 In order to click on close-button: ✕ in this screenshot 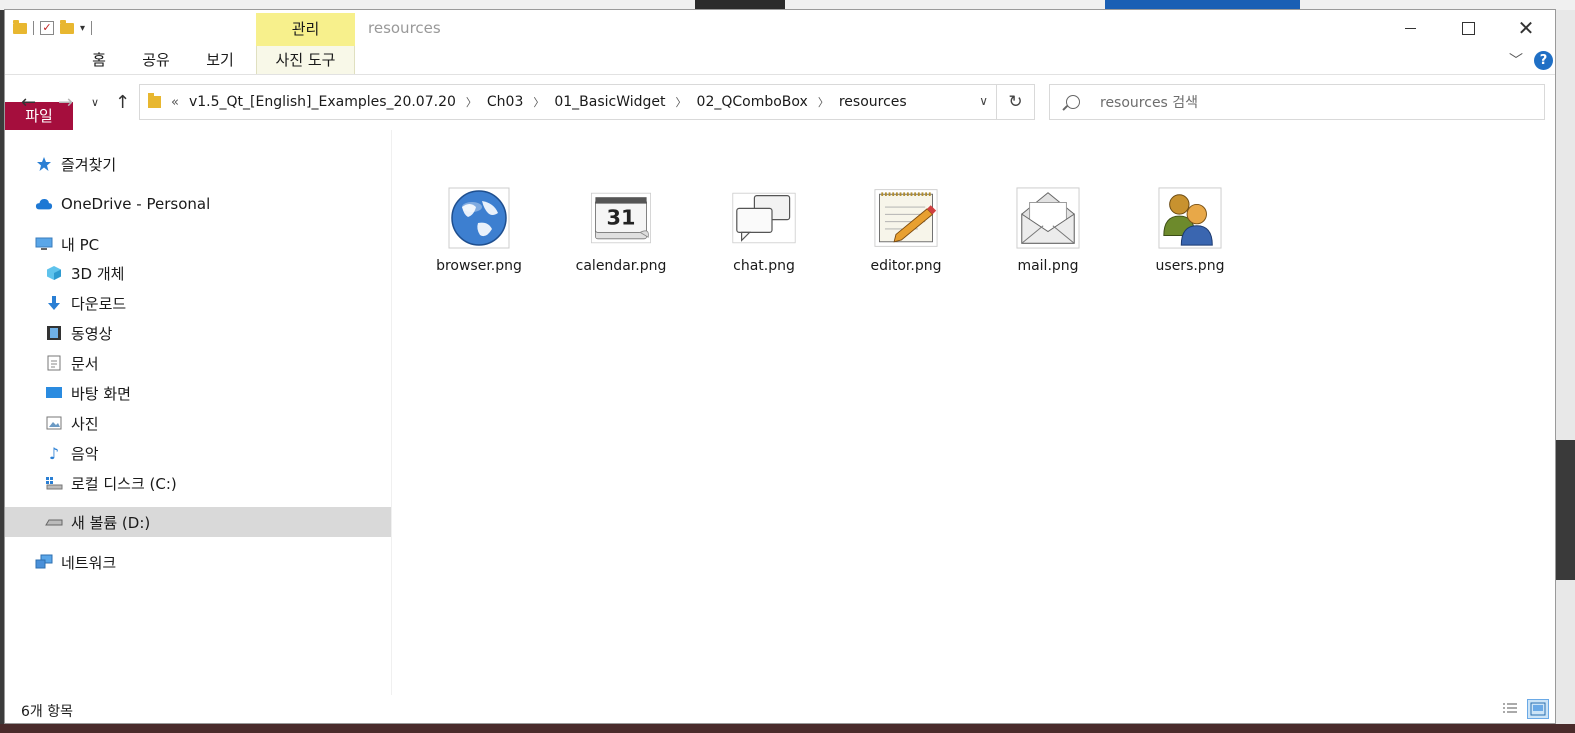, I will do `click(1526, 28)`.